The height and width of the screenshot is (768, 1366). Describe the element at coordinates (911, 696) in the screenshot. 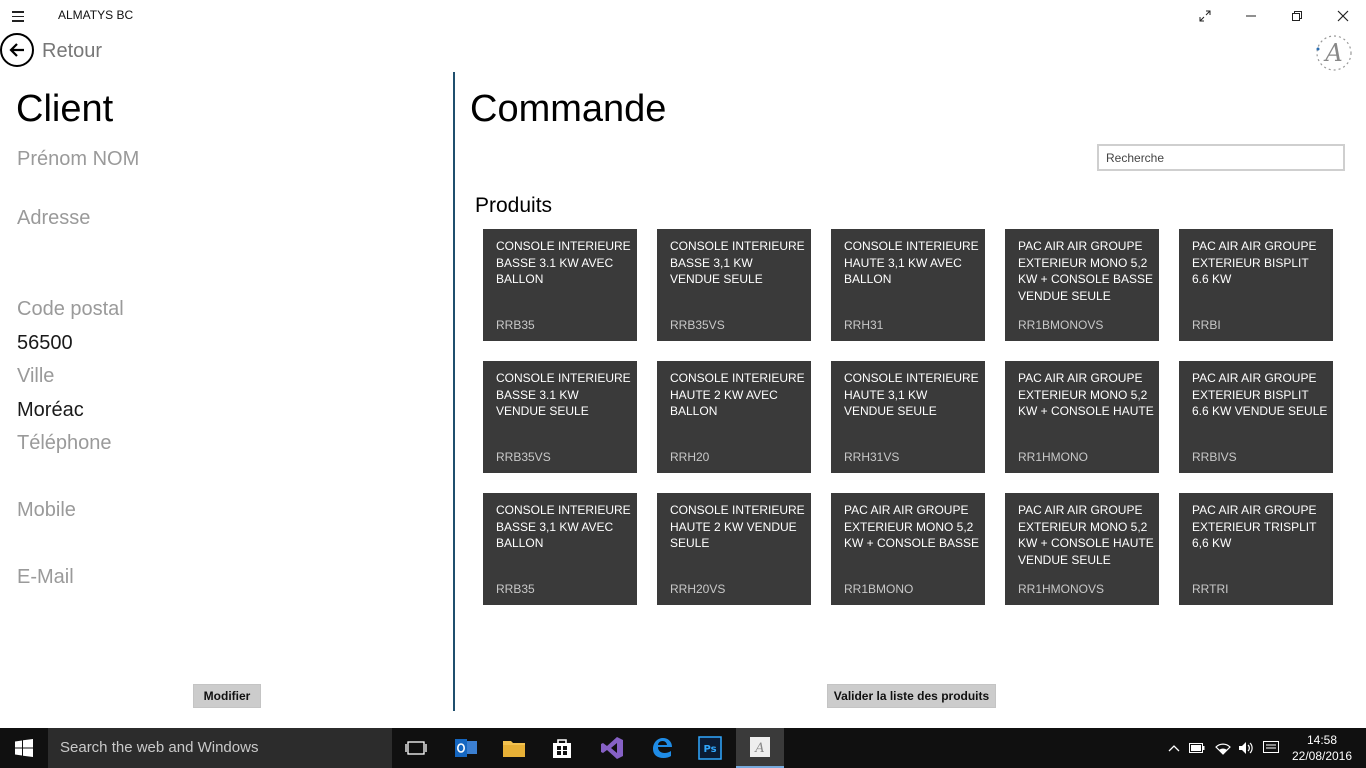

I see `validate-products-button: Valider la liste des produits` at that location.